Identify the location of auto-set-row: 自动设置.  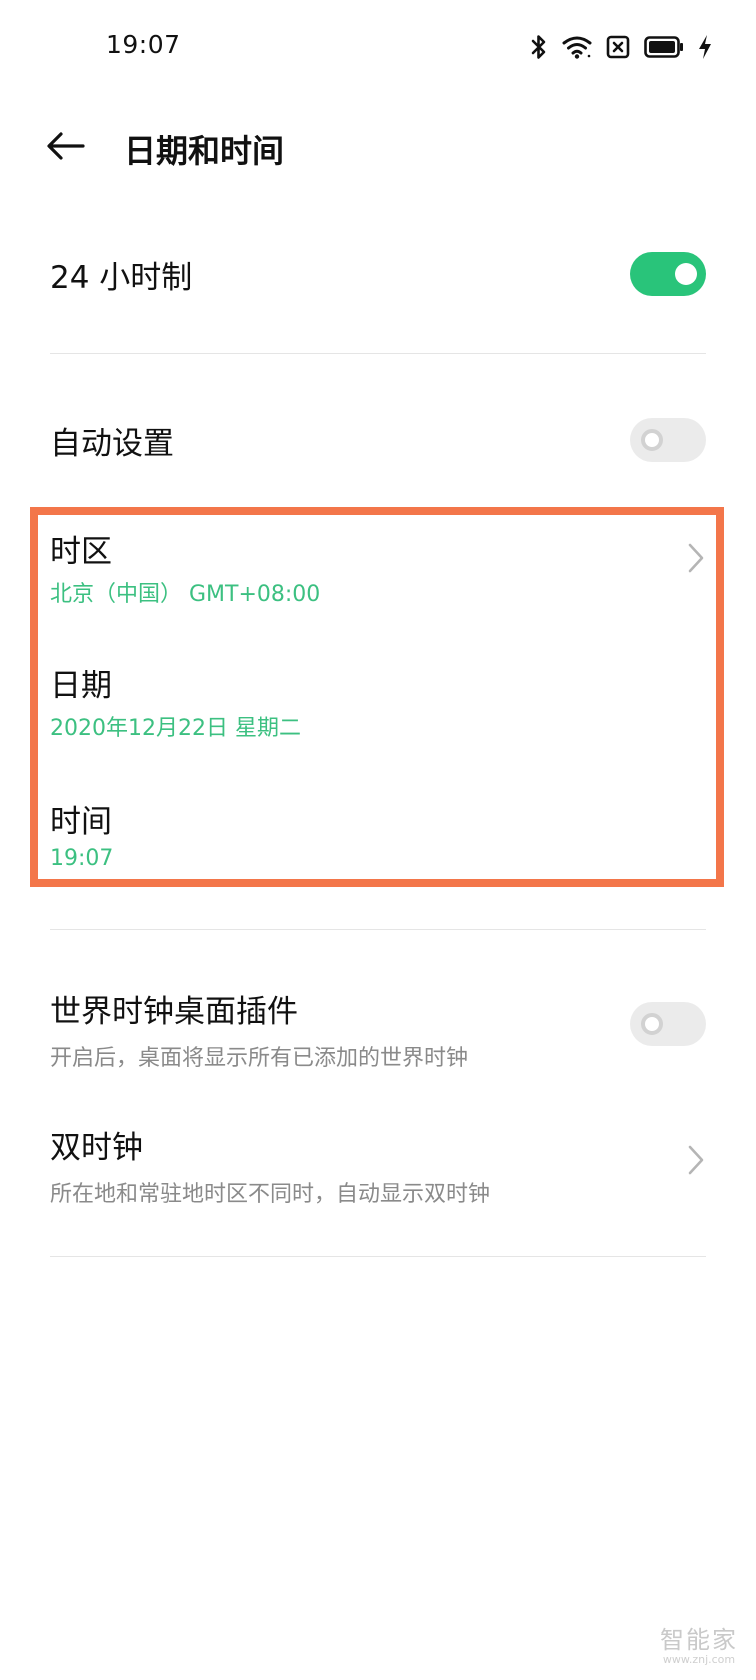
(378, 440).